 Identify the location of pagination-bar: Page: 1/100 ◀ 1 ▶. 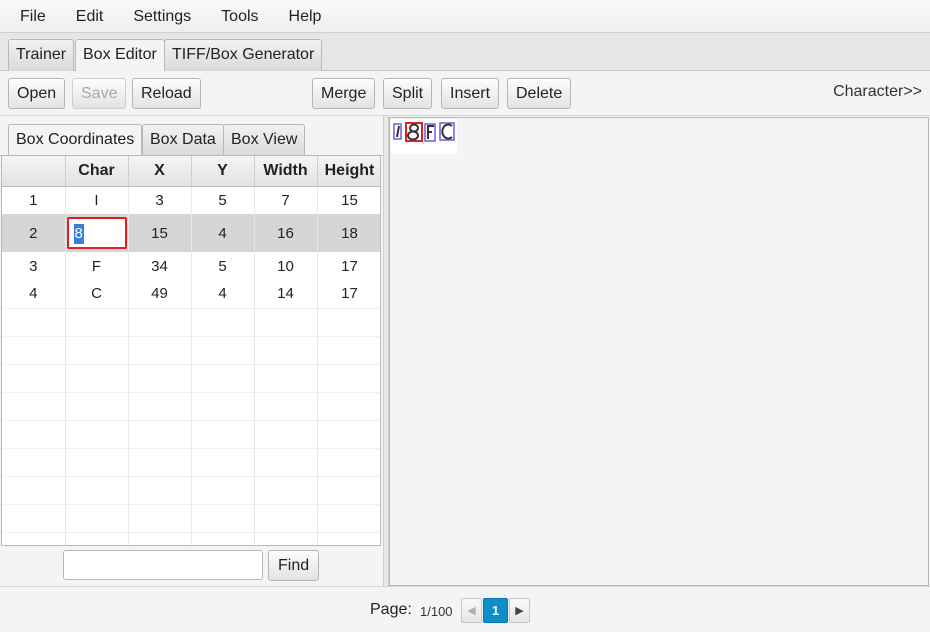
(465, 609).